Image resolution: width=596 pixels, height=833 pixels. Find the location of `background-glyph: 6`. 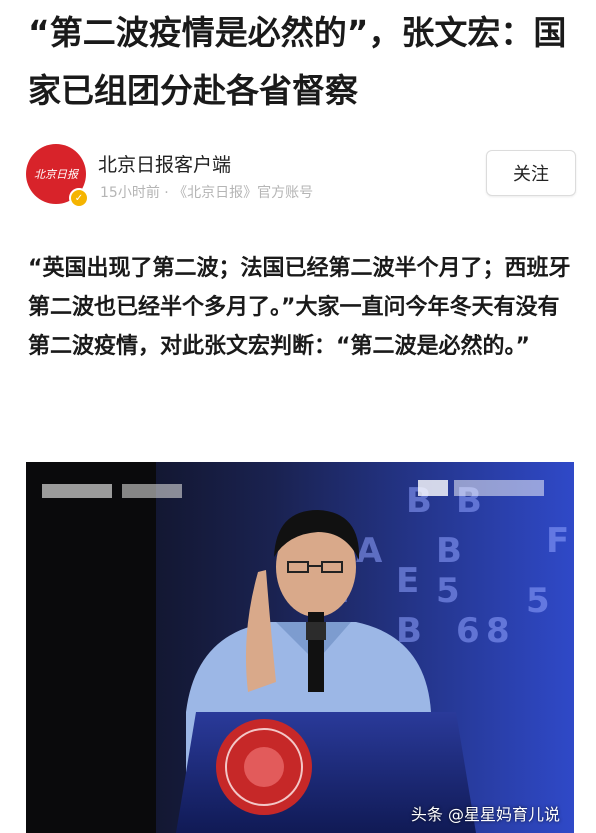

background-glyph: 6 is located at coordinates (468, 631).